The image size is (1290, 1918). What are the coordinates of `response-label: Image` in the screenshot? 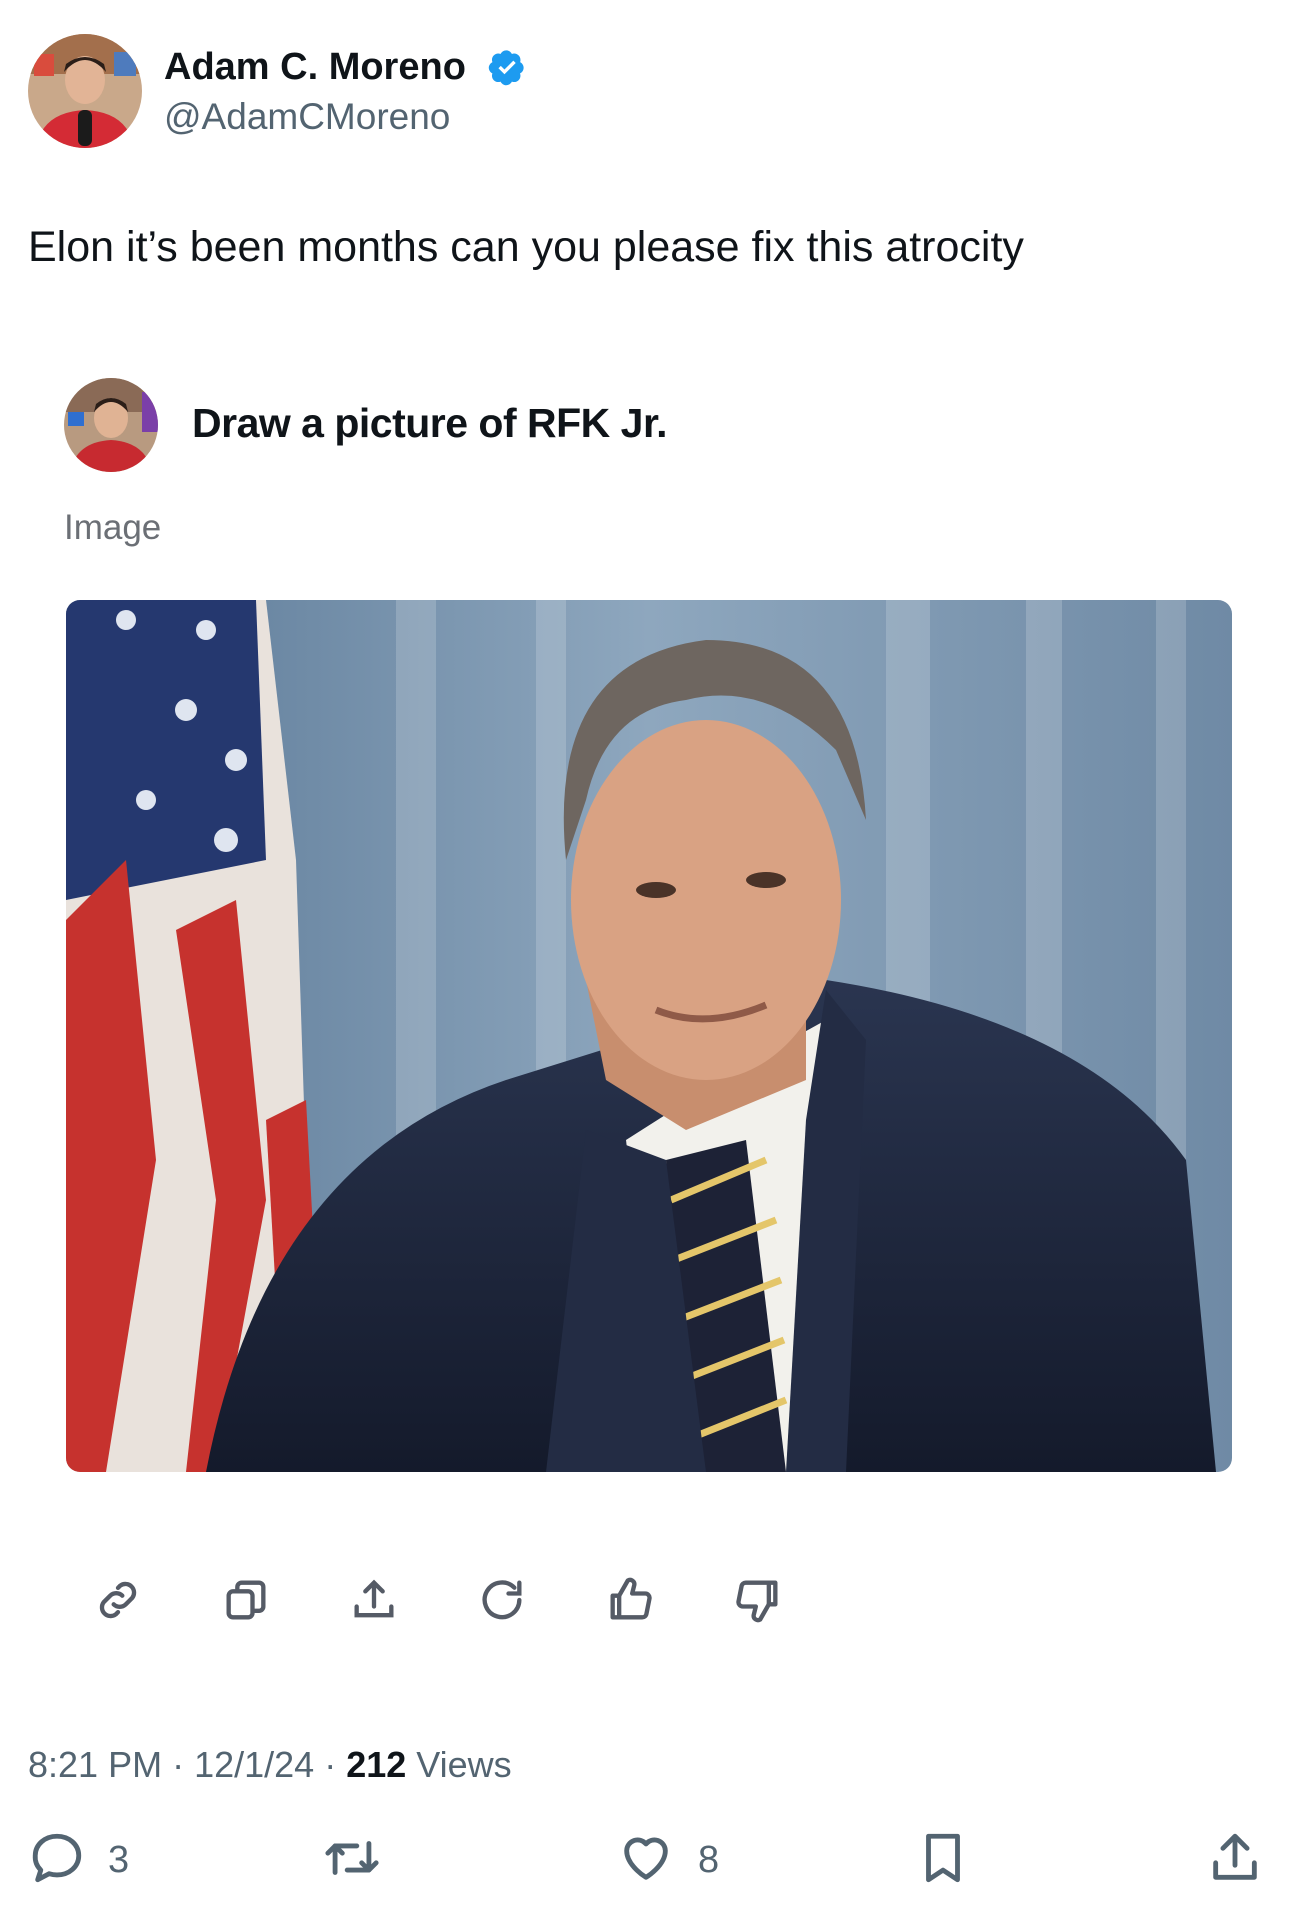 It's located at (113, 527).